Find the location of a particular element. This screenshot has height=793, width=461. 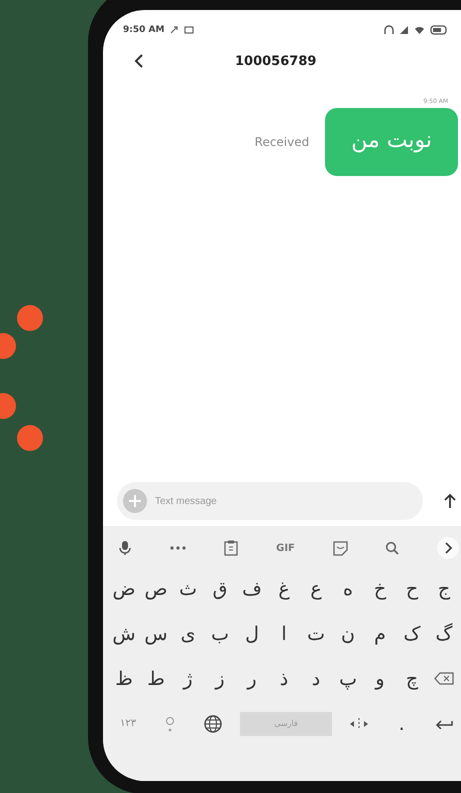

keyboard-key: ط is located at coordinates (156, 679).